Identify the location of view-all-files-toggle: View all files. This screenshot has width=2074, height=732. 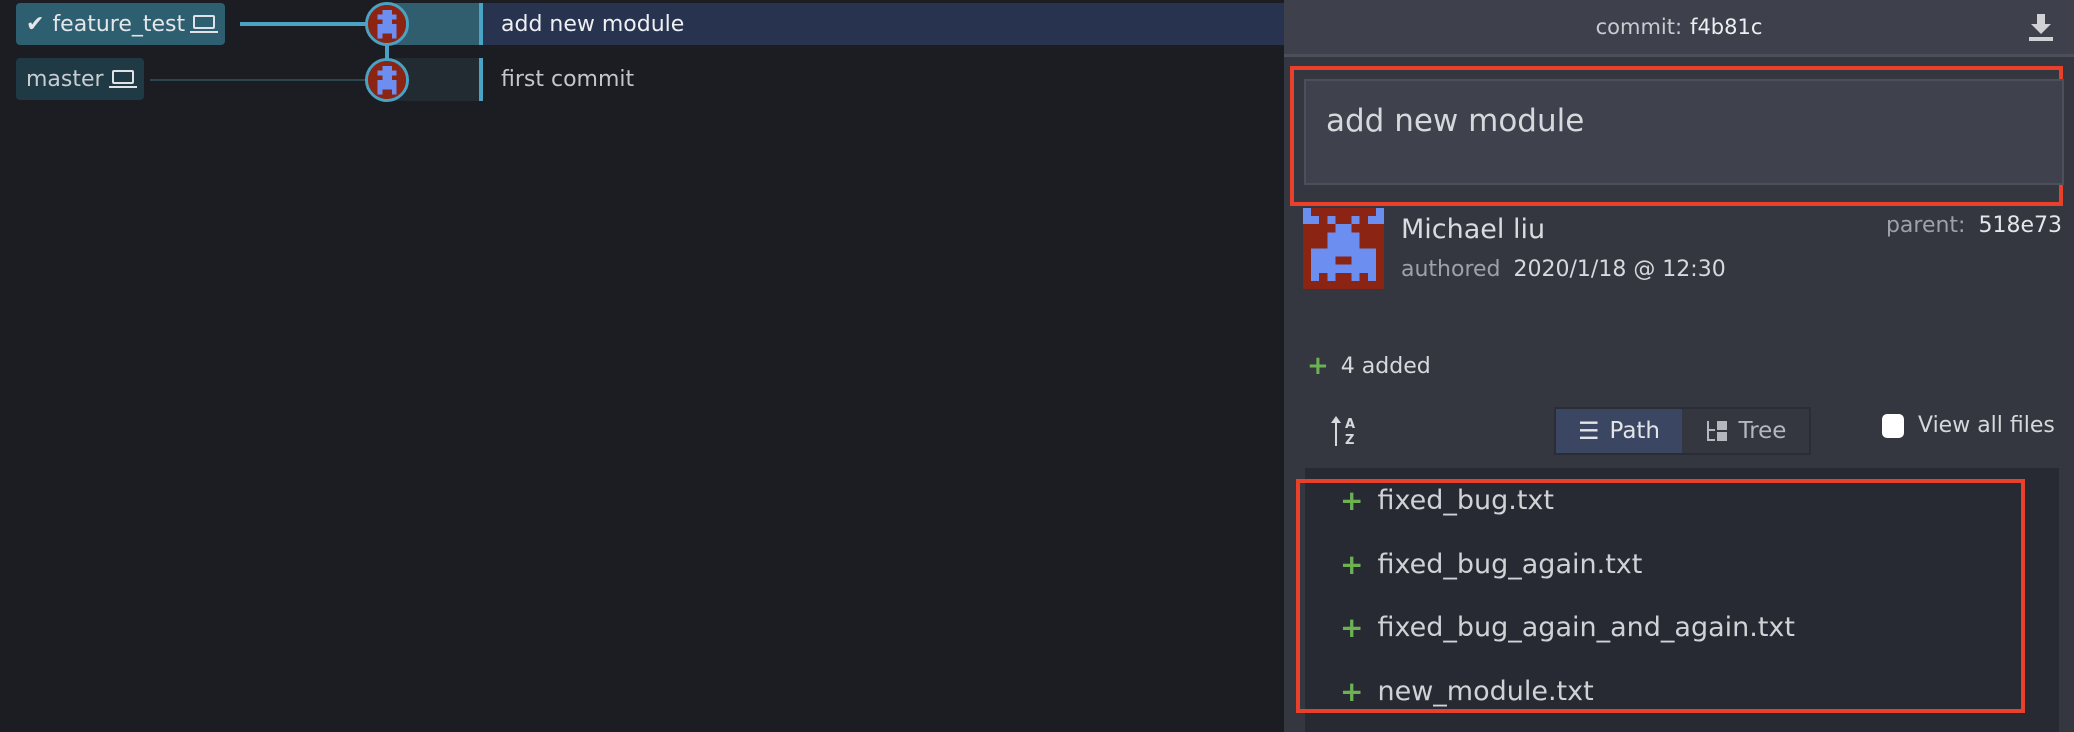
(1968, 425).